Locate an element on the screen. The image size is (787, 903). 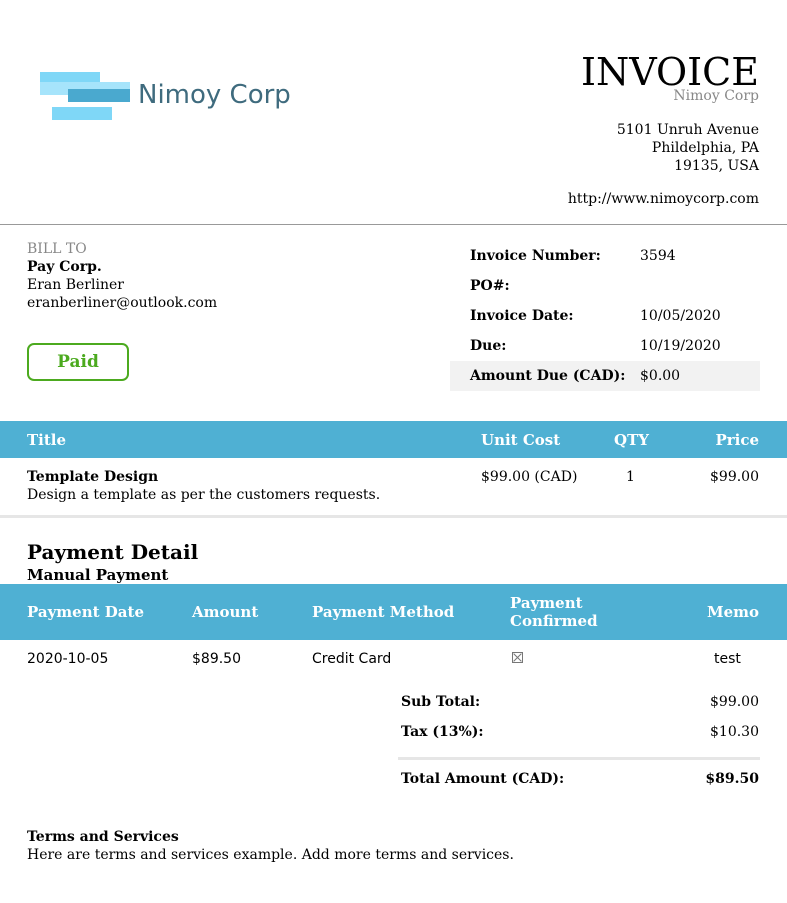
col-unit-cost: Unit Cost is located at coordinates (521, 440).